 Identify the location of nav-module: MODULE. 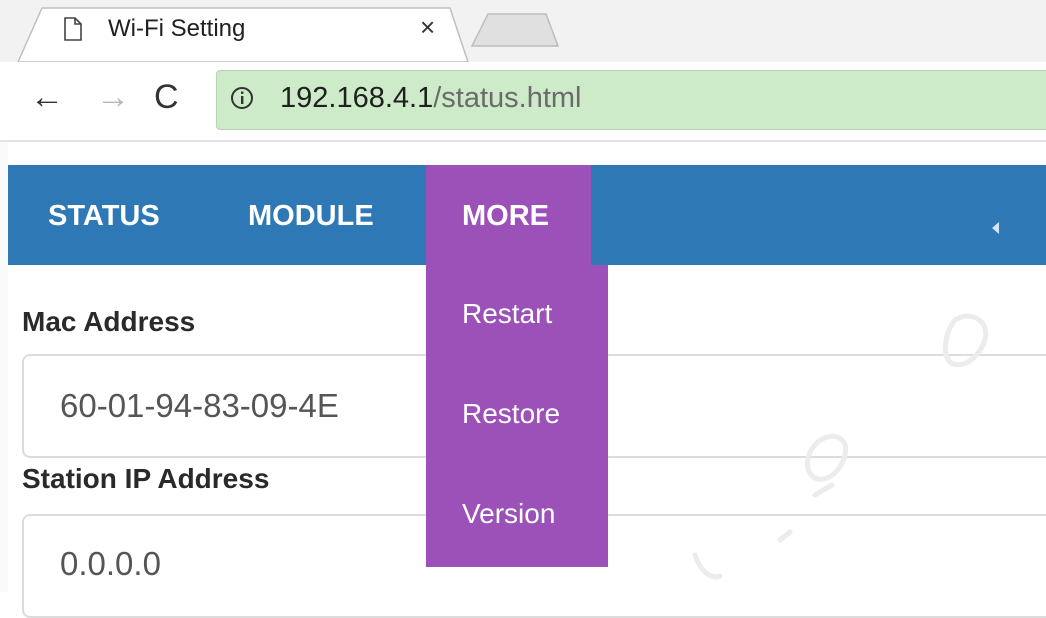
(311, 216).